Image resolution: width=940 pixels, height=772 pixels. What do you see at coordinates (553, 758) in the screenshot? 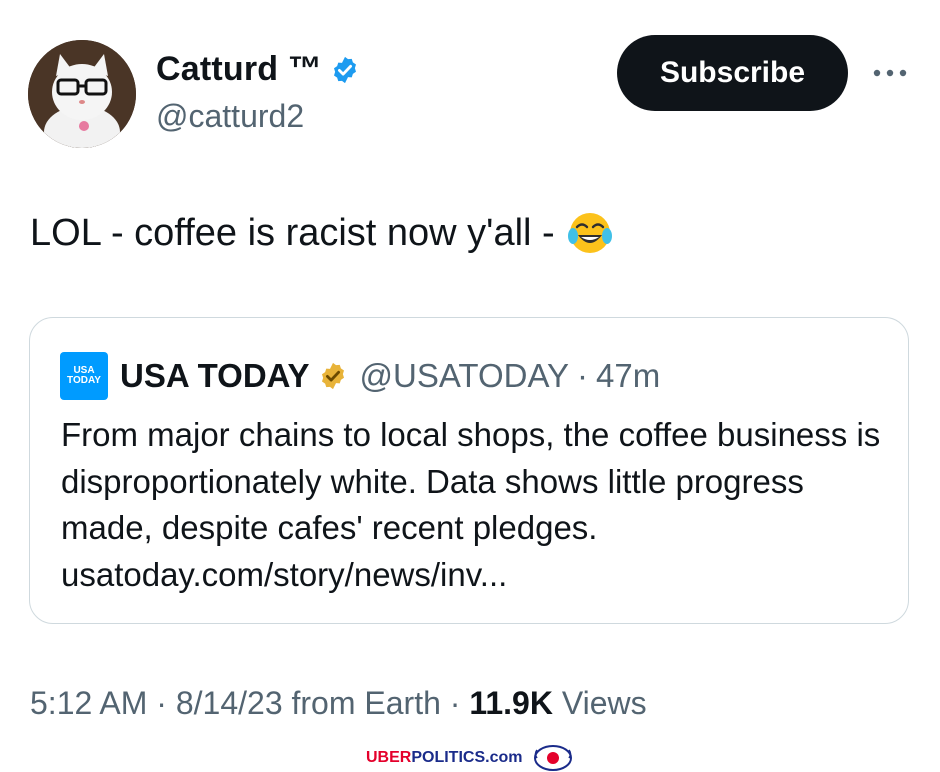
I see `lion-crest-icon` at bounding box center [553, 758].